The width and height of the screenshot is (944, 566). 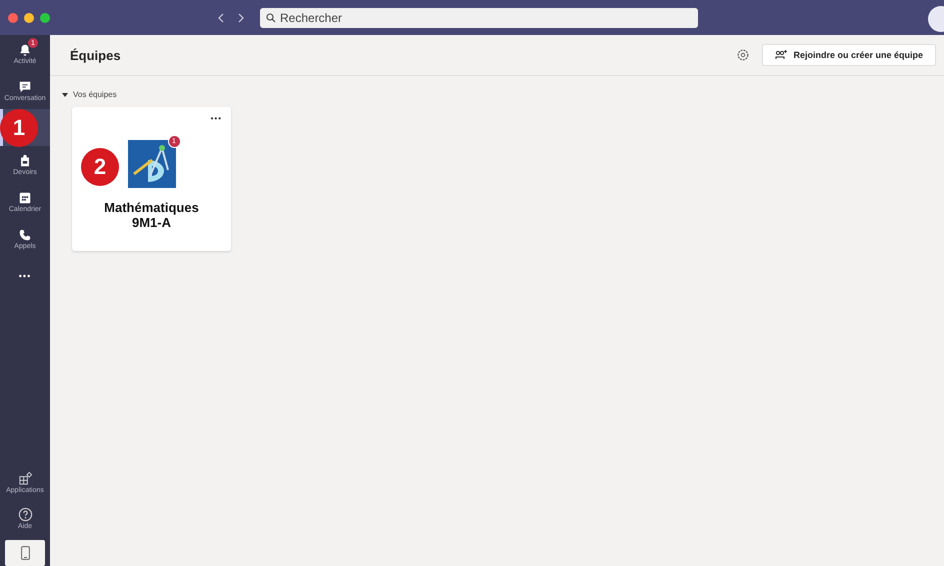 What do you see at coordinates (221, 17) in the screenshot?
I see `back-icon` at bounding box center [221, 17].